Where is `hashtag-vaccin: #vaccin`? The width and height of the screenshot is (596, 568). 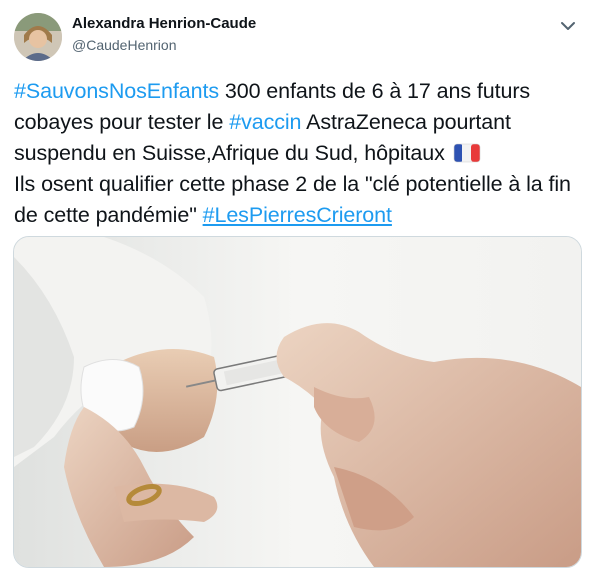
hashtag-vaccin: #vaccin is located at coordinates (265, 122).